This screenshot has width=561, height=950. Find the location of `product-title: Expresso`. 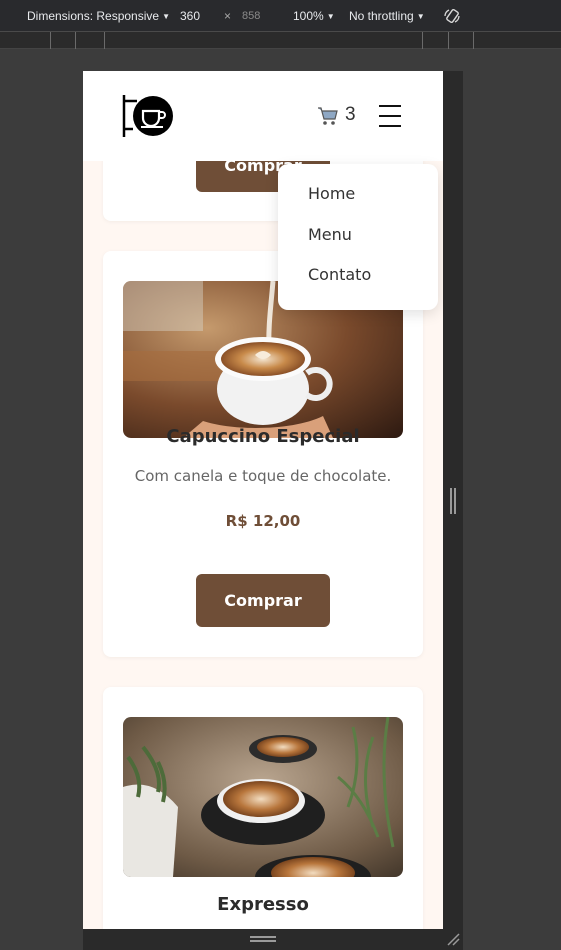

product-title: Expresso is located at coordinates (263, 904).